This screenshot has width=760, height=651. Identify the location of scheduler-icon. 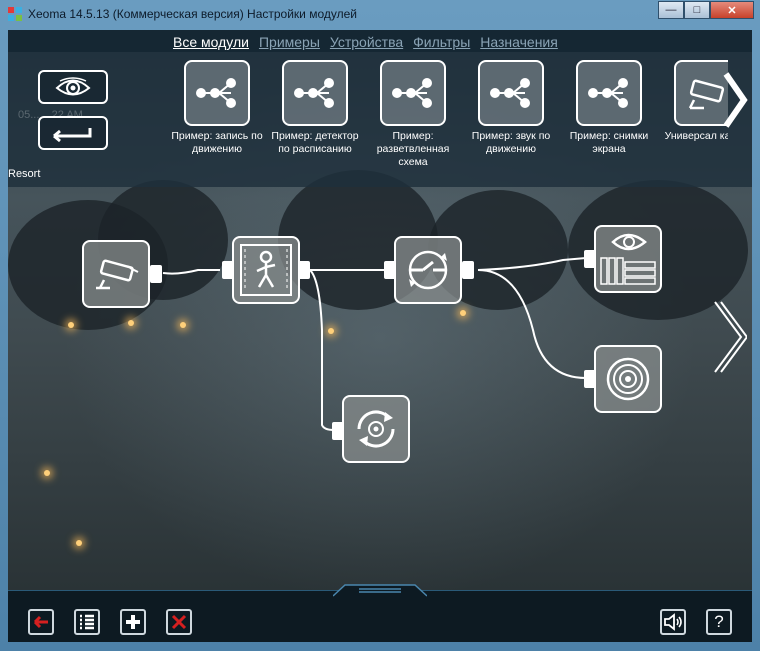
(428, 270).